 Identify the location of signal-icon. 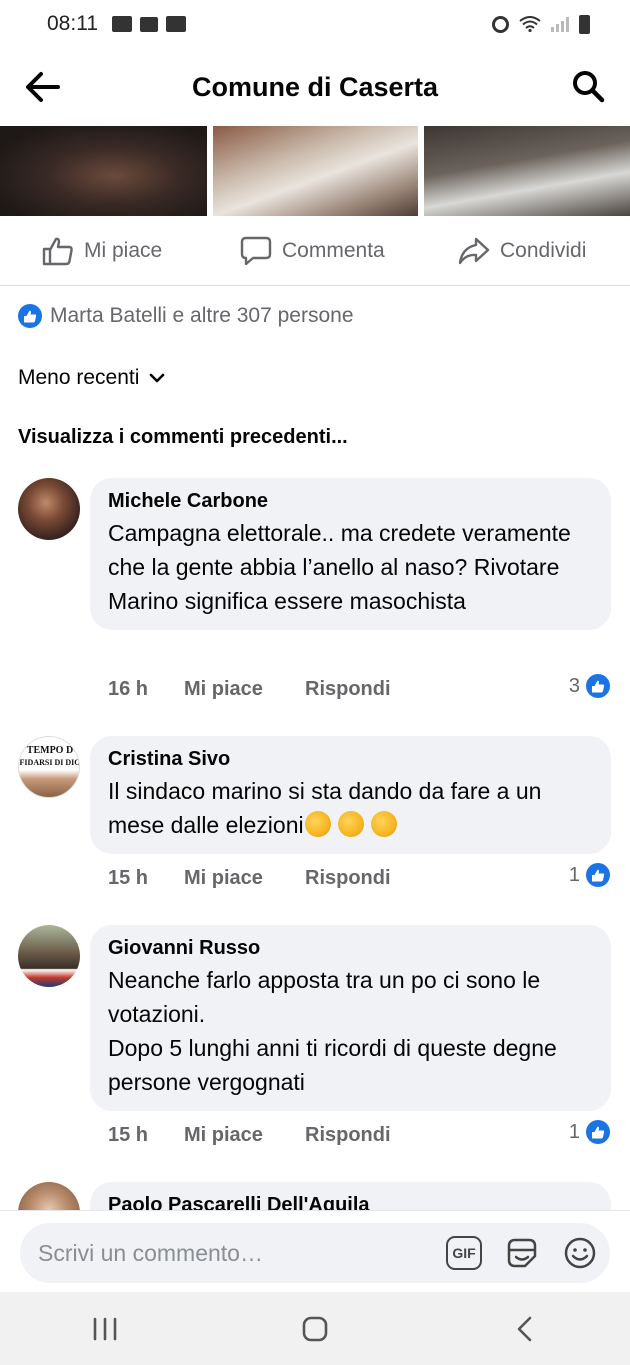
(560, 24).